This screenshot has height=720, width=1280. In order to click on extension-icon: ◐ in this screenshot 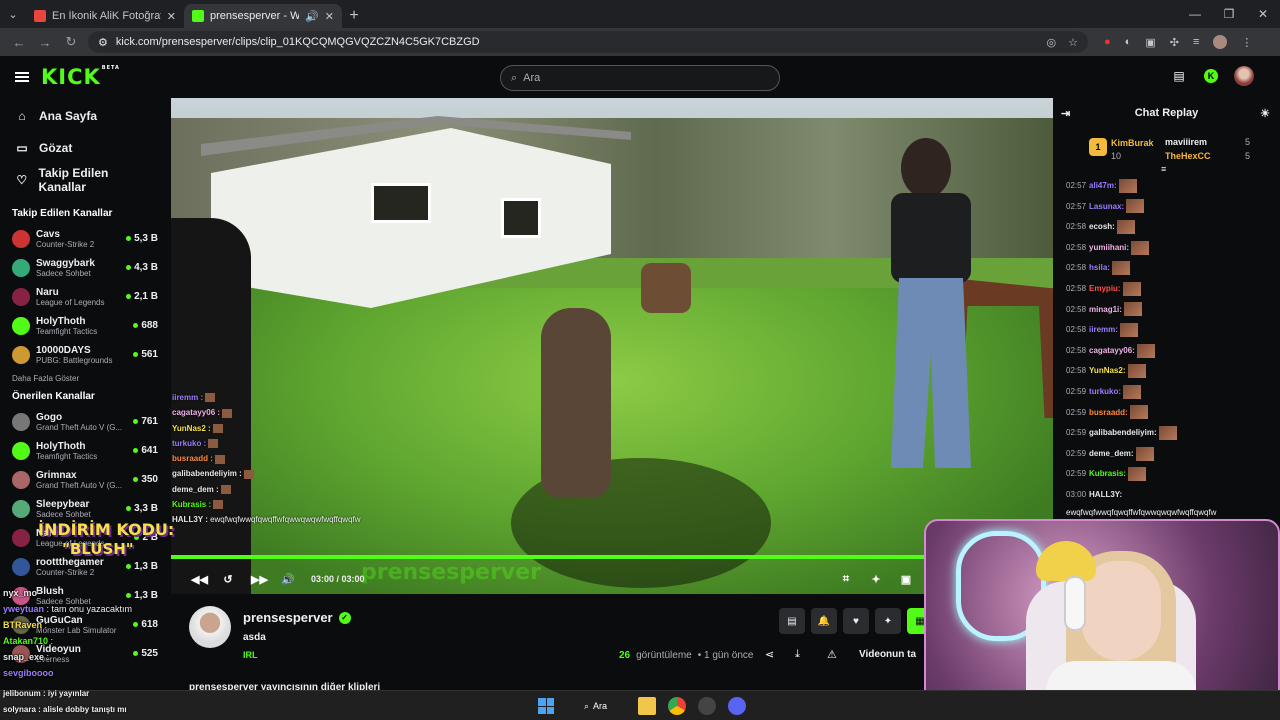, I will do `click(1128, 42)`.